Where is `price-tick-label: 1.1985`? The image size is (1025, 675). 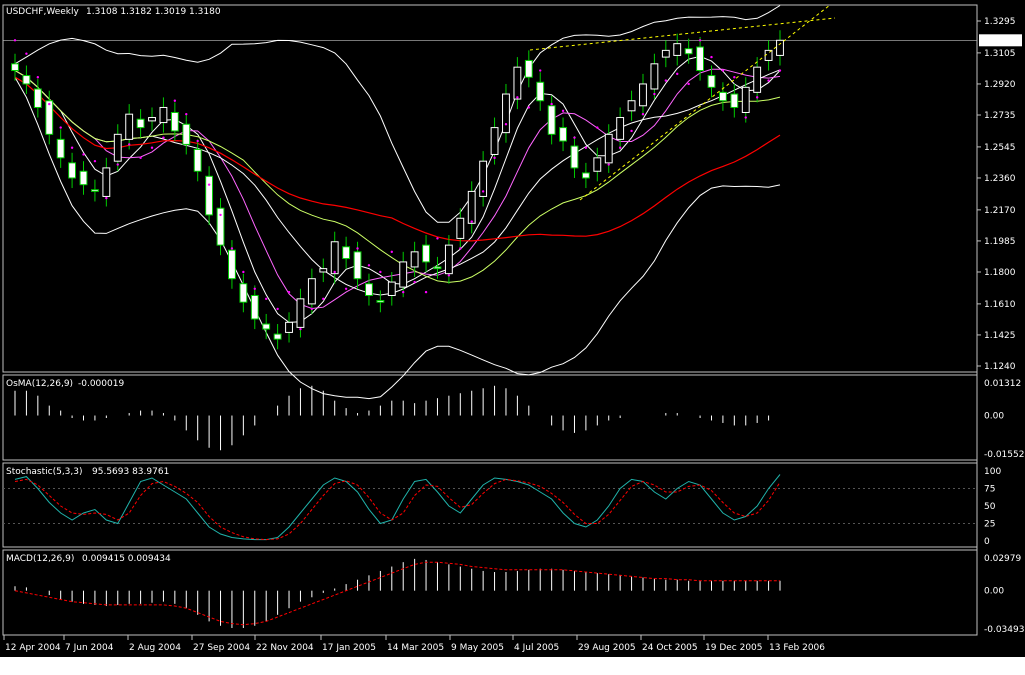
price-tick-label: 1.1985 is located at coordinates (1000, 242).